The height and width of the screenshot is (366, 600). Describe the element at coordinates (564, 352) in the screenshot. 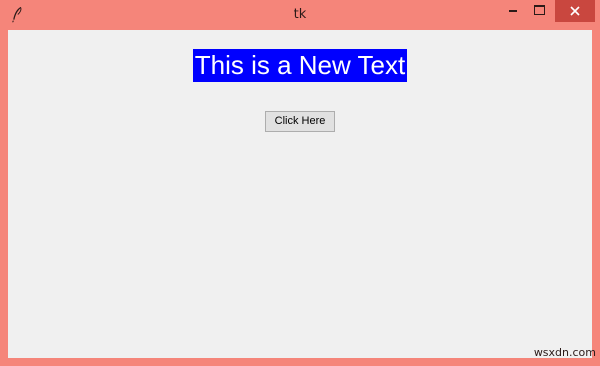

I see `watermark-text: wsxdn.com` at that location.